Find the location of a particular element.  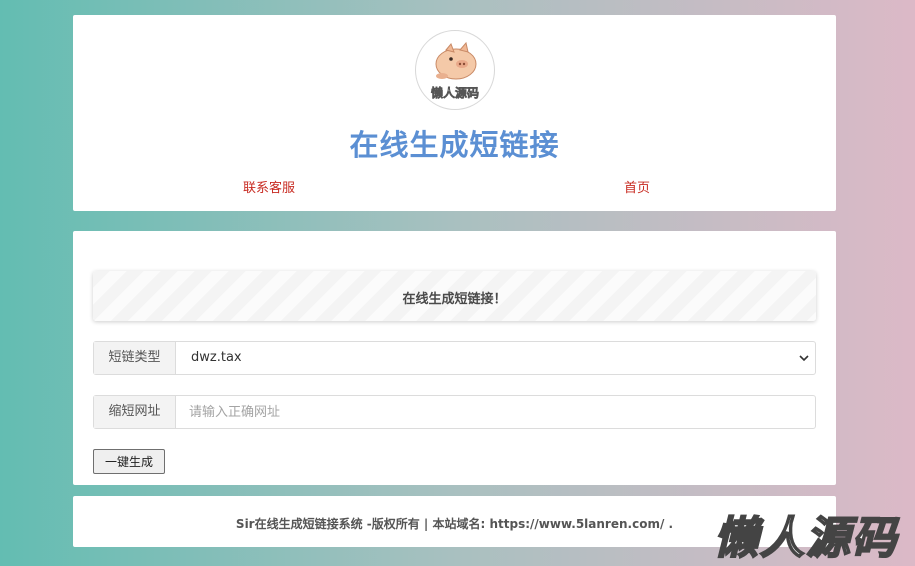

chevron-down-icon is located at coordinates (804, 358).